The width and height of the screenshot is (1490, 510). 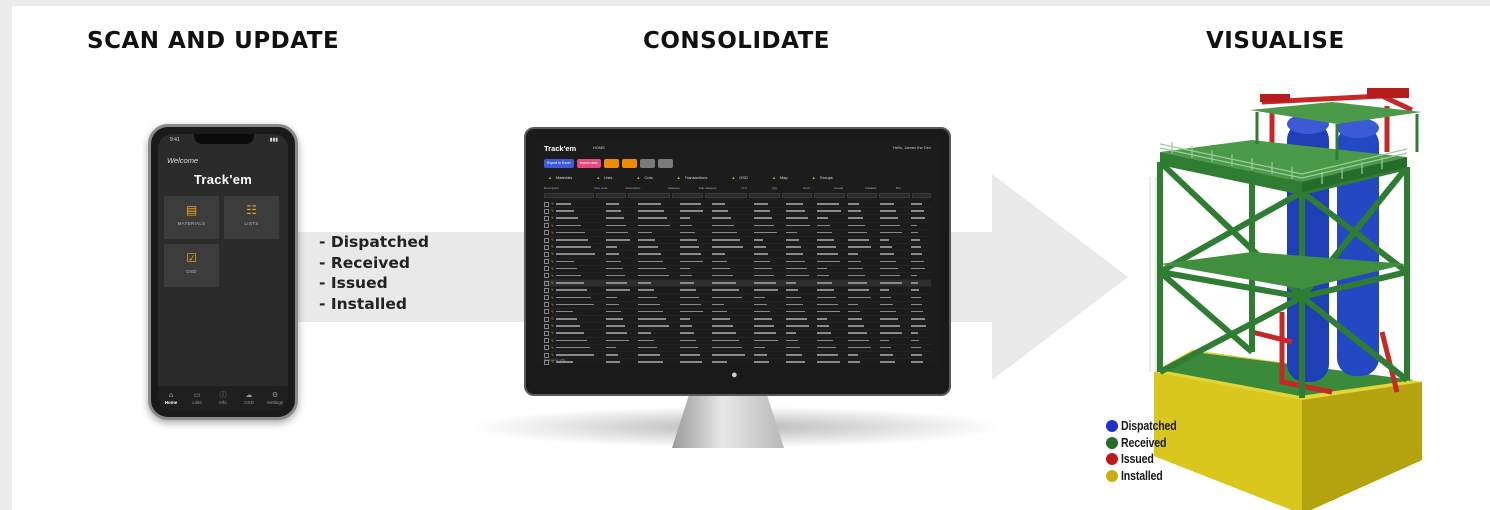 I want to click on app-column-header: Issued, so click(x=849, y=189).